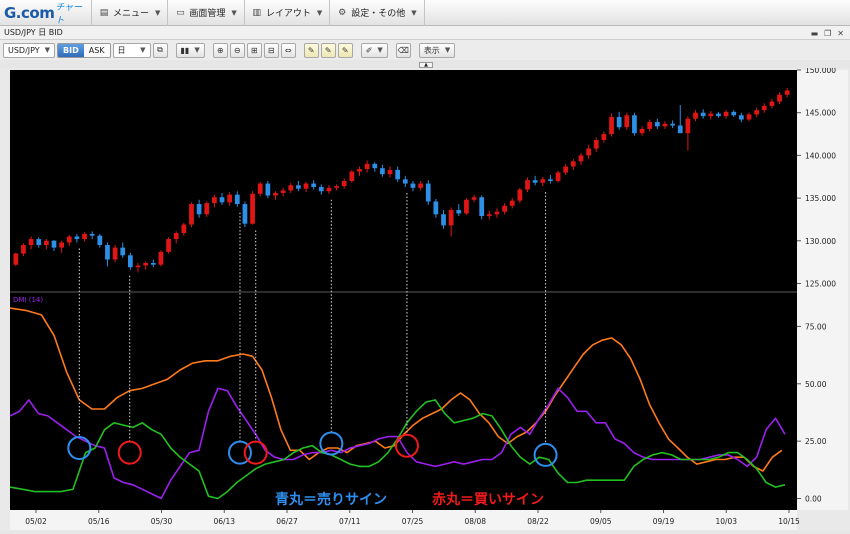 The image size is (850, 534). I want to click on app-logo: G.com チャート, so click(46, 13).